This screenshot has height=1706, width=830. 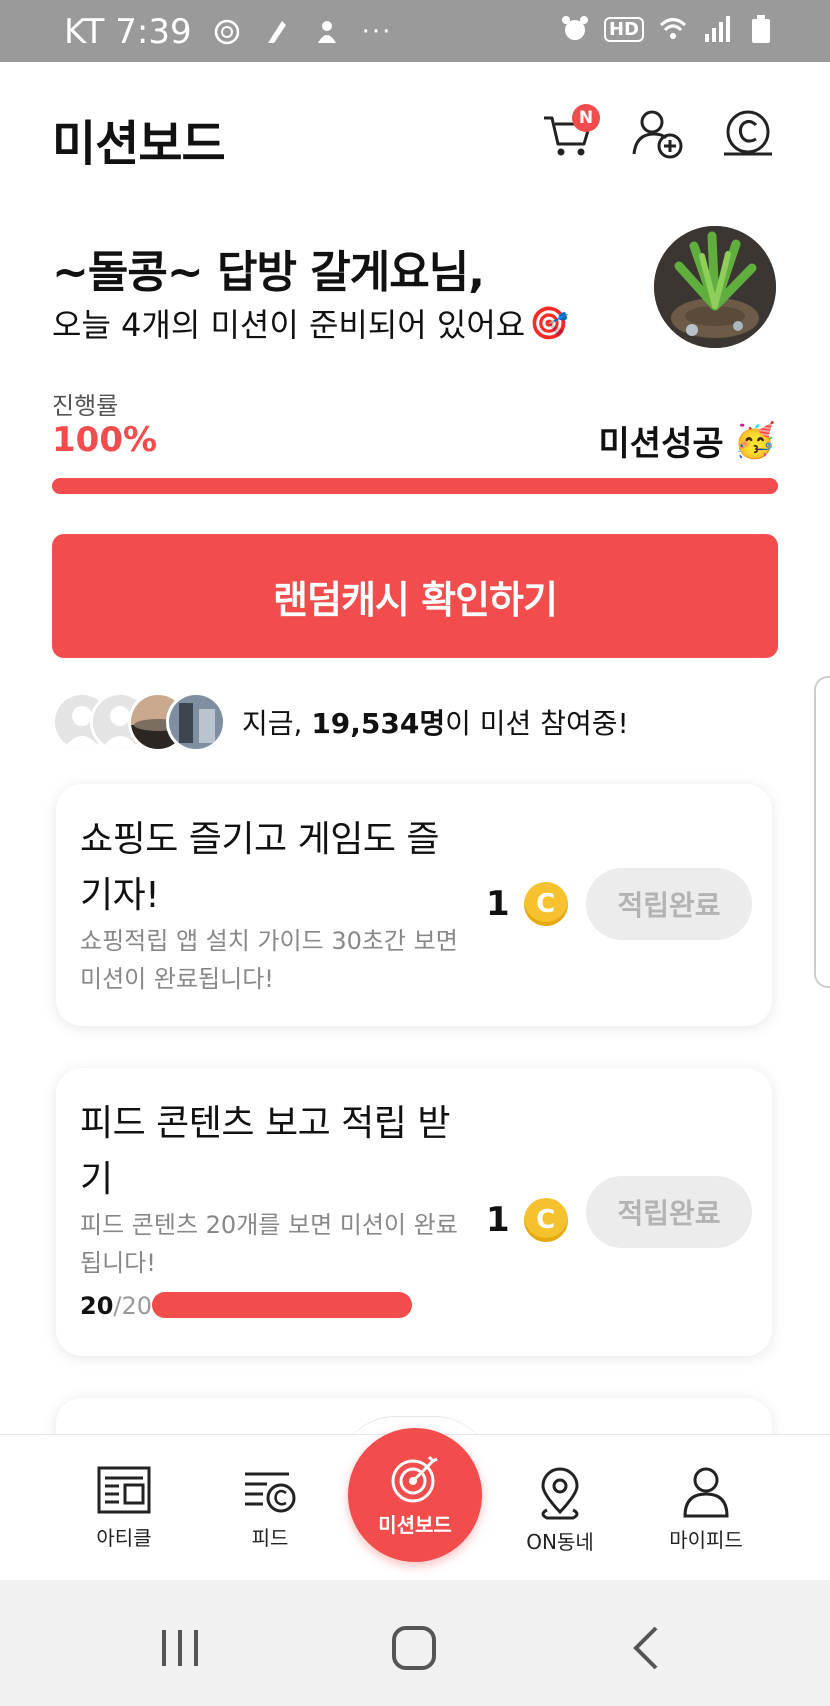 What do you see at coordinates (269, 960) in the screenshot?
I see `mission-description: 쇼핑적립 앱 설치 가이드 30초간 보면 미션이 완료됩니다!` at bounding box center [269, 960].